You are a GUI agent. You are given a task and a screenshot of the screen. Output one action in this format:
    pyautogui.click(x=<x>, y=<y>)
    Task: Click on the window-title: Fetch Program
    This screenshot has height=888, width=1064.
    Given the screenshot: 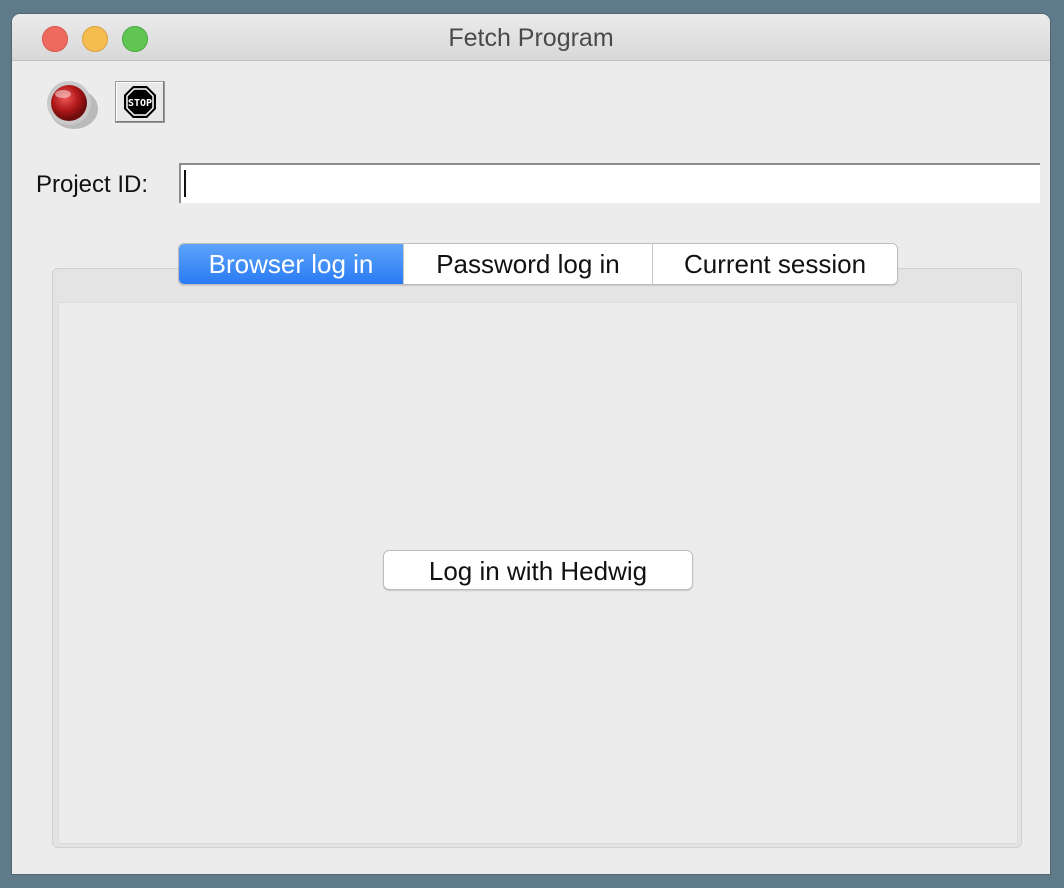 What is the action you would take?
    pyautogui.click(x=531, y=38)
    